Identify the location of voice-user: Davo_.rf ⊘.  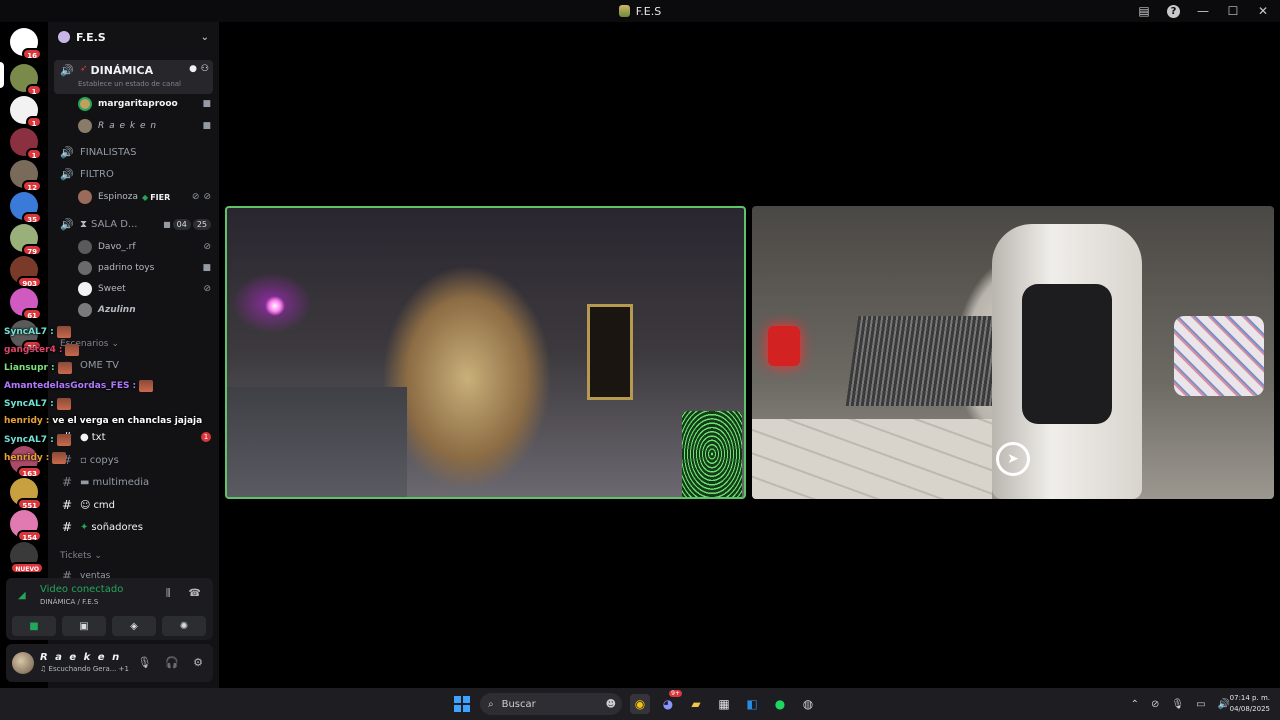
(133, 247).